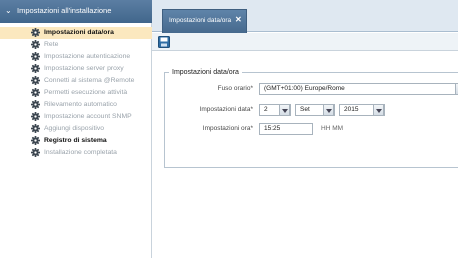 The width and height of the screenshot is (458, 258). I want to click on nav-item-label: Connetti al sistema @Remote, so click(89, 80).